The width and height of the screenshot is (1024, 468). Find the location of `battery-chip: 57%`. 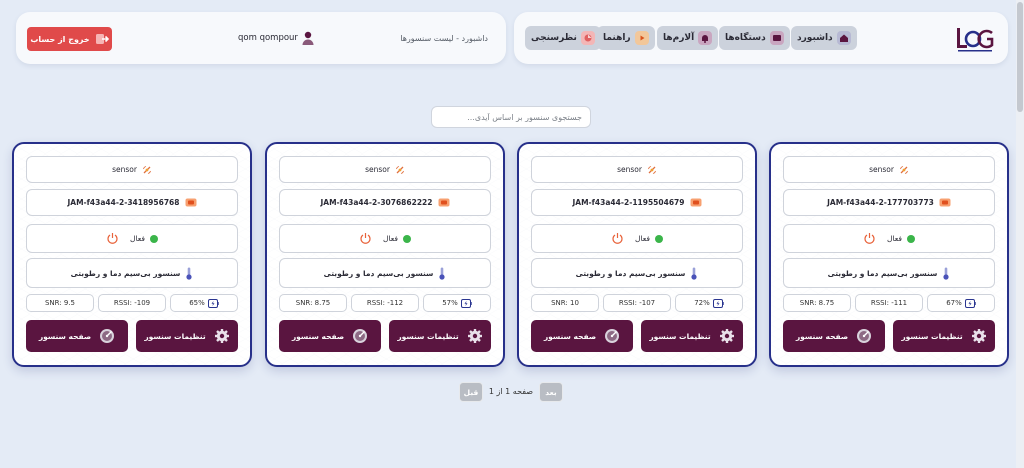

battery-chip: 57% is located at coordinates (457, 303).